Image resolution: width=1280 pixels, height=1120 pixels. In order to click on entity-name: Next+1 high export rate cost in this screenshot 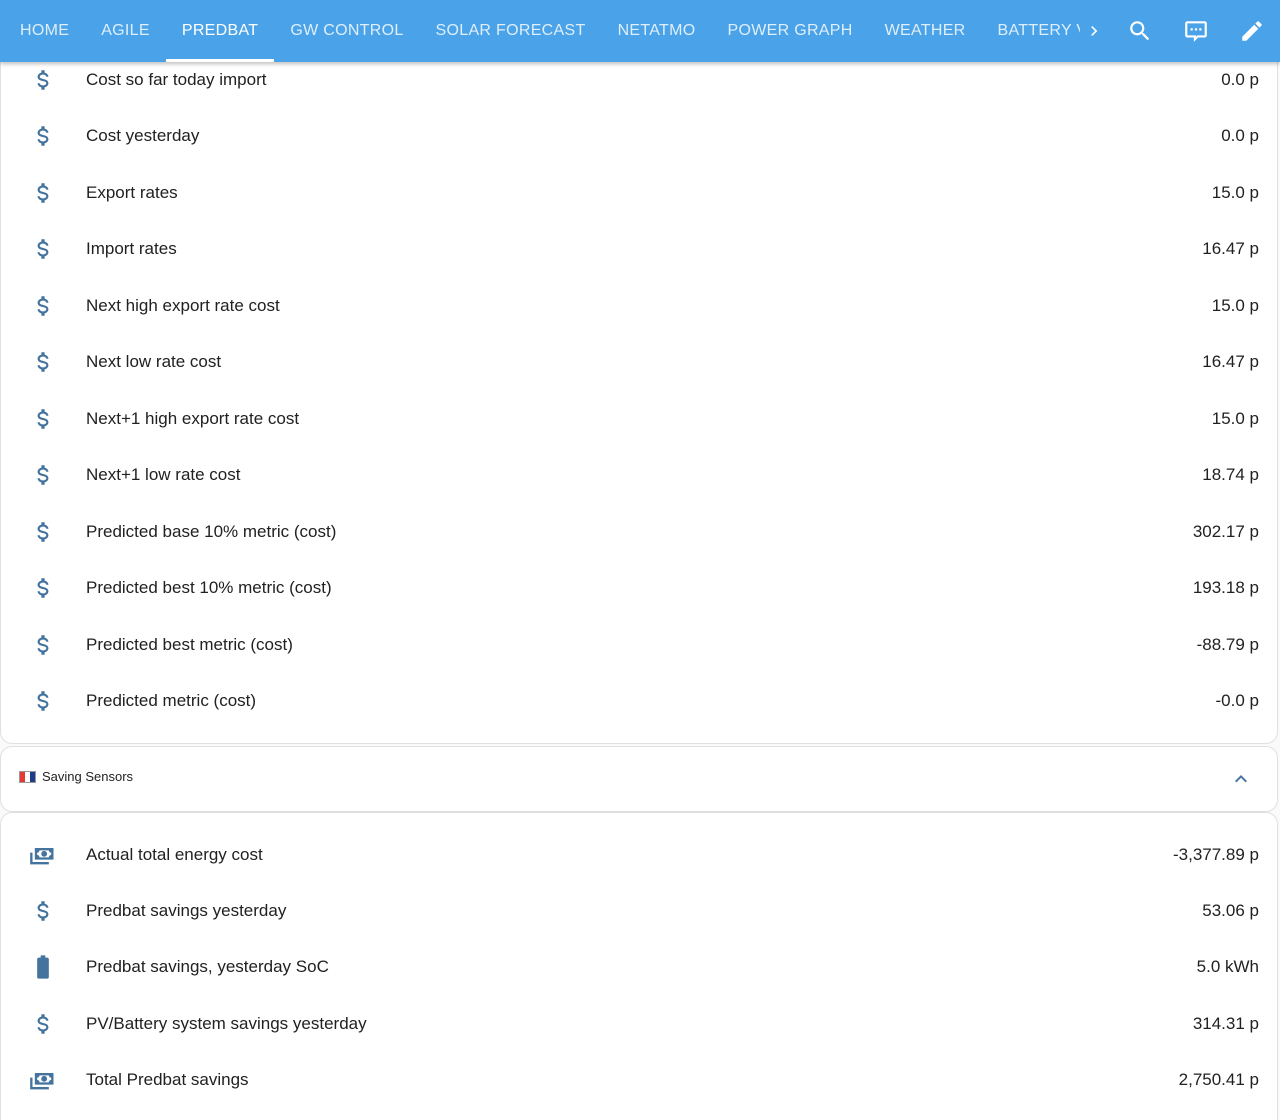, I will do `click(193, 418)`.